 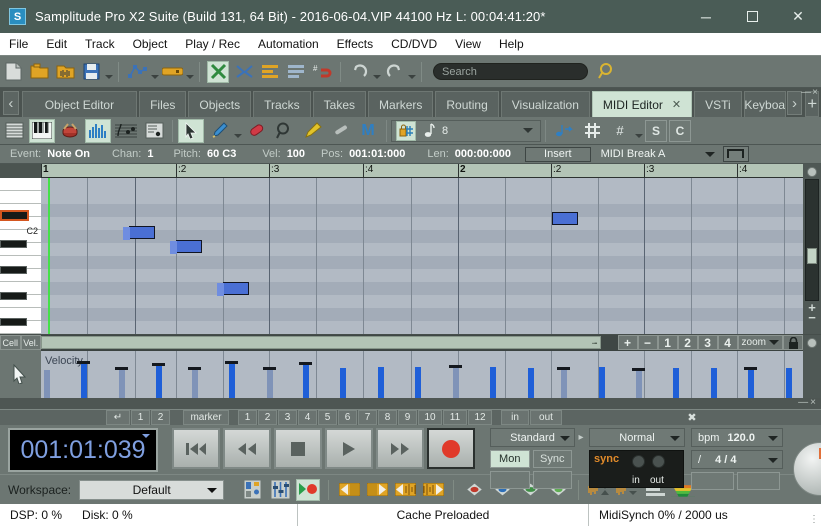 What do you see at coordinates (14, 131) in the screenshot?
I see `list-view-icon` at bounding box center [14, 131].